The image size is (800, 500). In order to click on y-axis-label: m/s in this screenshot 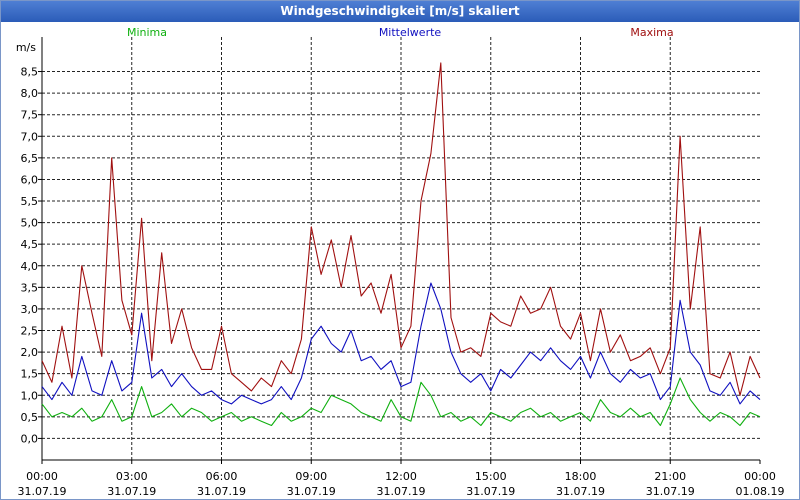, I will do `click(26, 47)`.